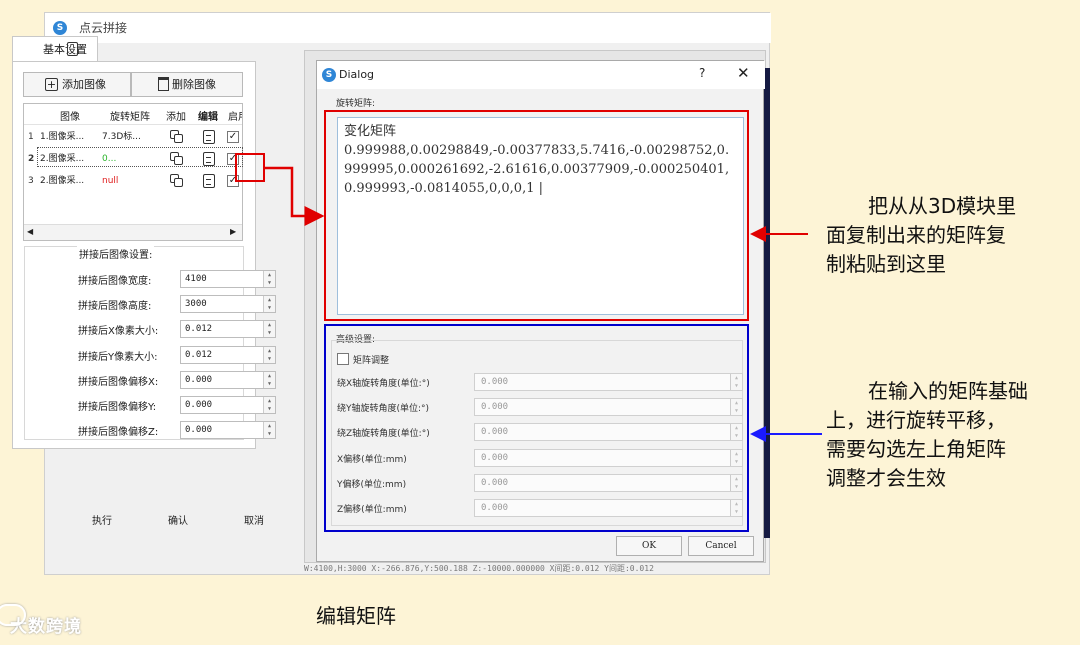 The width and height of the screenshot is (1080, 645). I want to click on red-arrow-edit-to-dialog, so click(295, 196).